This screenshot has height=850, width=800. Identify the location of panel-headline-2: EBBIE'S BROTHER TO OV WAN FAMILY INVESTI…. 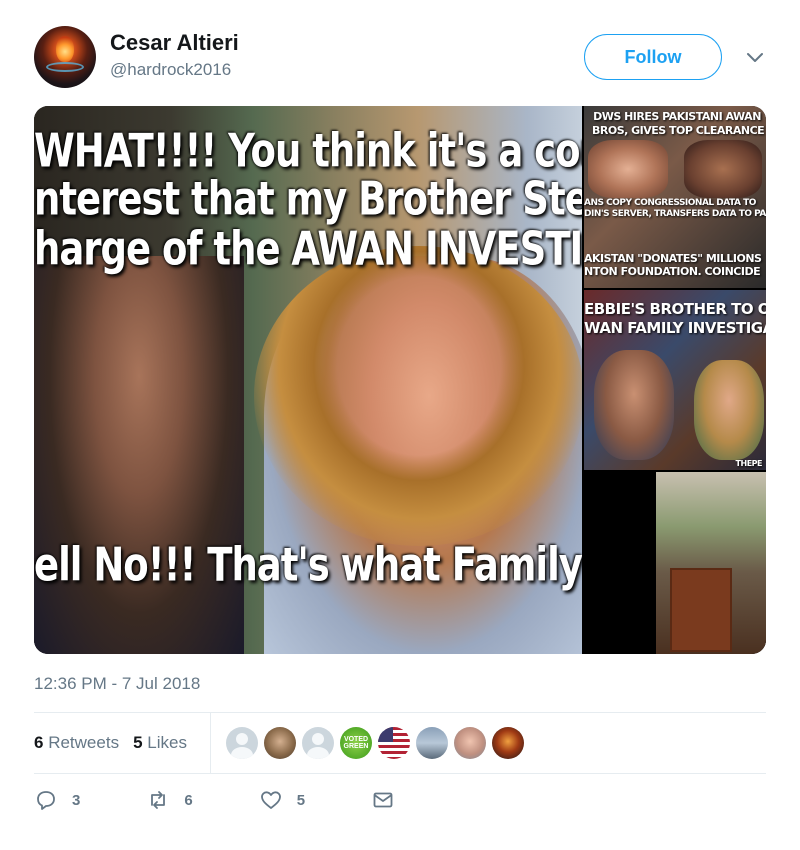
(675, 318).